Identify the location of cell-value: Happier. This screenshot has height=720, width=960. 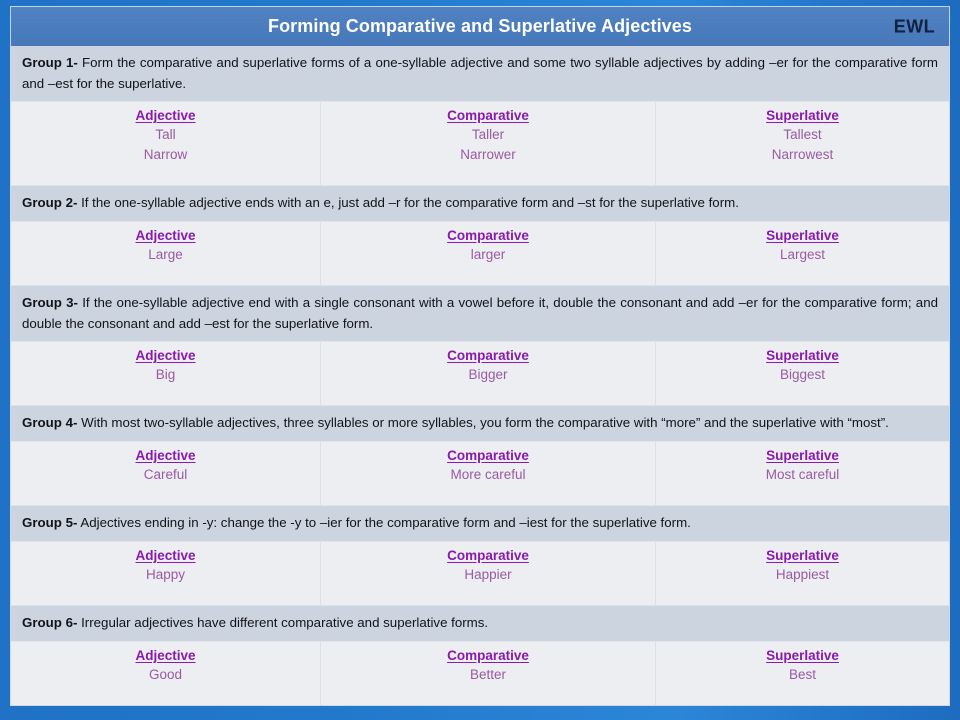
(488, 574).